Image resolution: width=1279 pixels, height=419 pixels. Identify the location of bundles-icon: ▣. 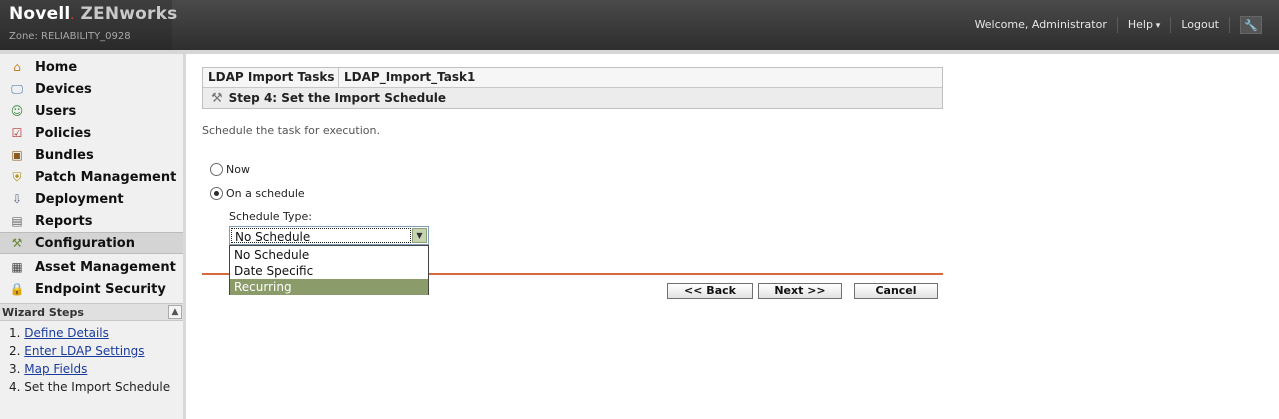
(17, 155).